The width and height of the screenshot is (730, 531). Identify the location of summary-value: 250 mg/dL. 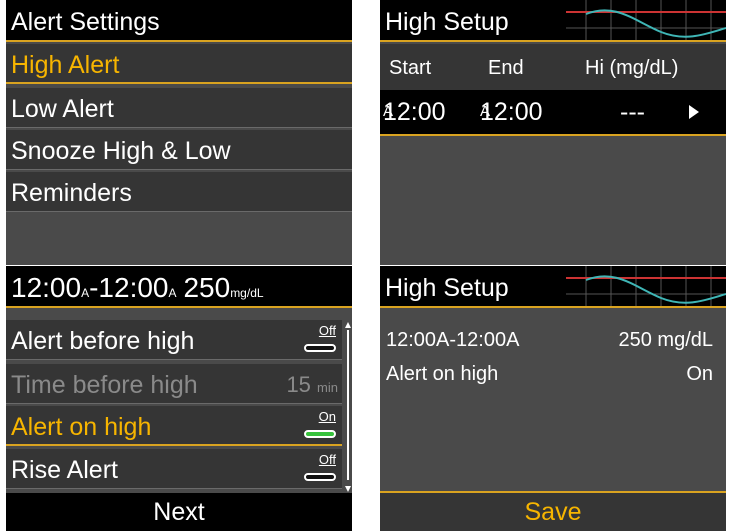
(665, 340).